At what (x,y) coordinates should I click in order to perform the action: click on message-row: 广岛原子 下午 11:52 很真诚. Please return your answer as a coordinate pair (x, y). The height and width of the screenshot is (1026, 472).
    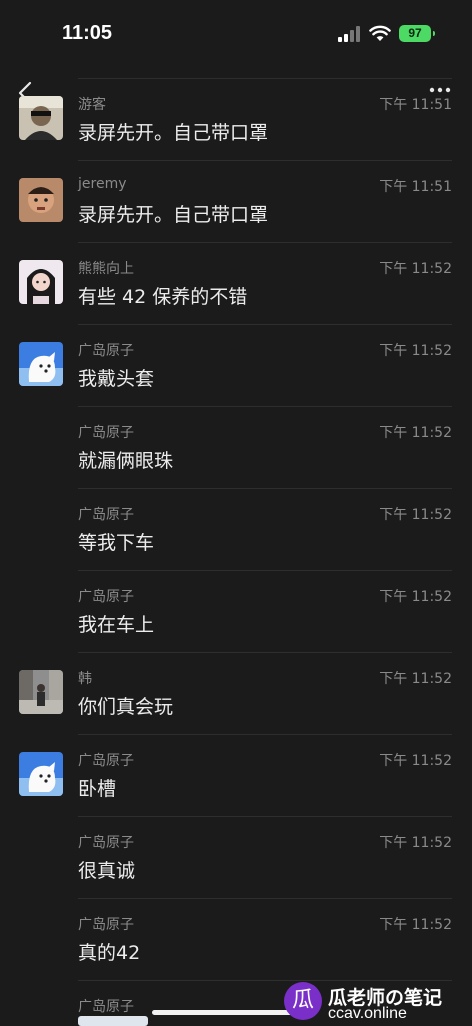
    Looking at the image, I should click on (236, 857).